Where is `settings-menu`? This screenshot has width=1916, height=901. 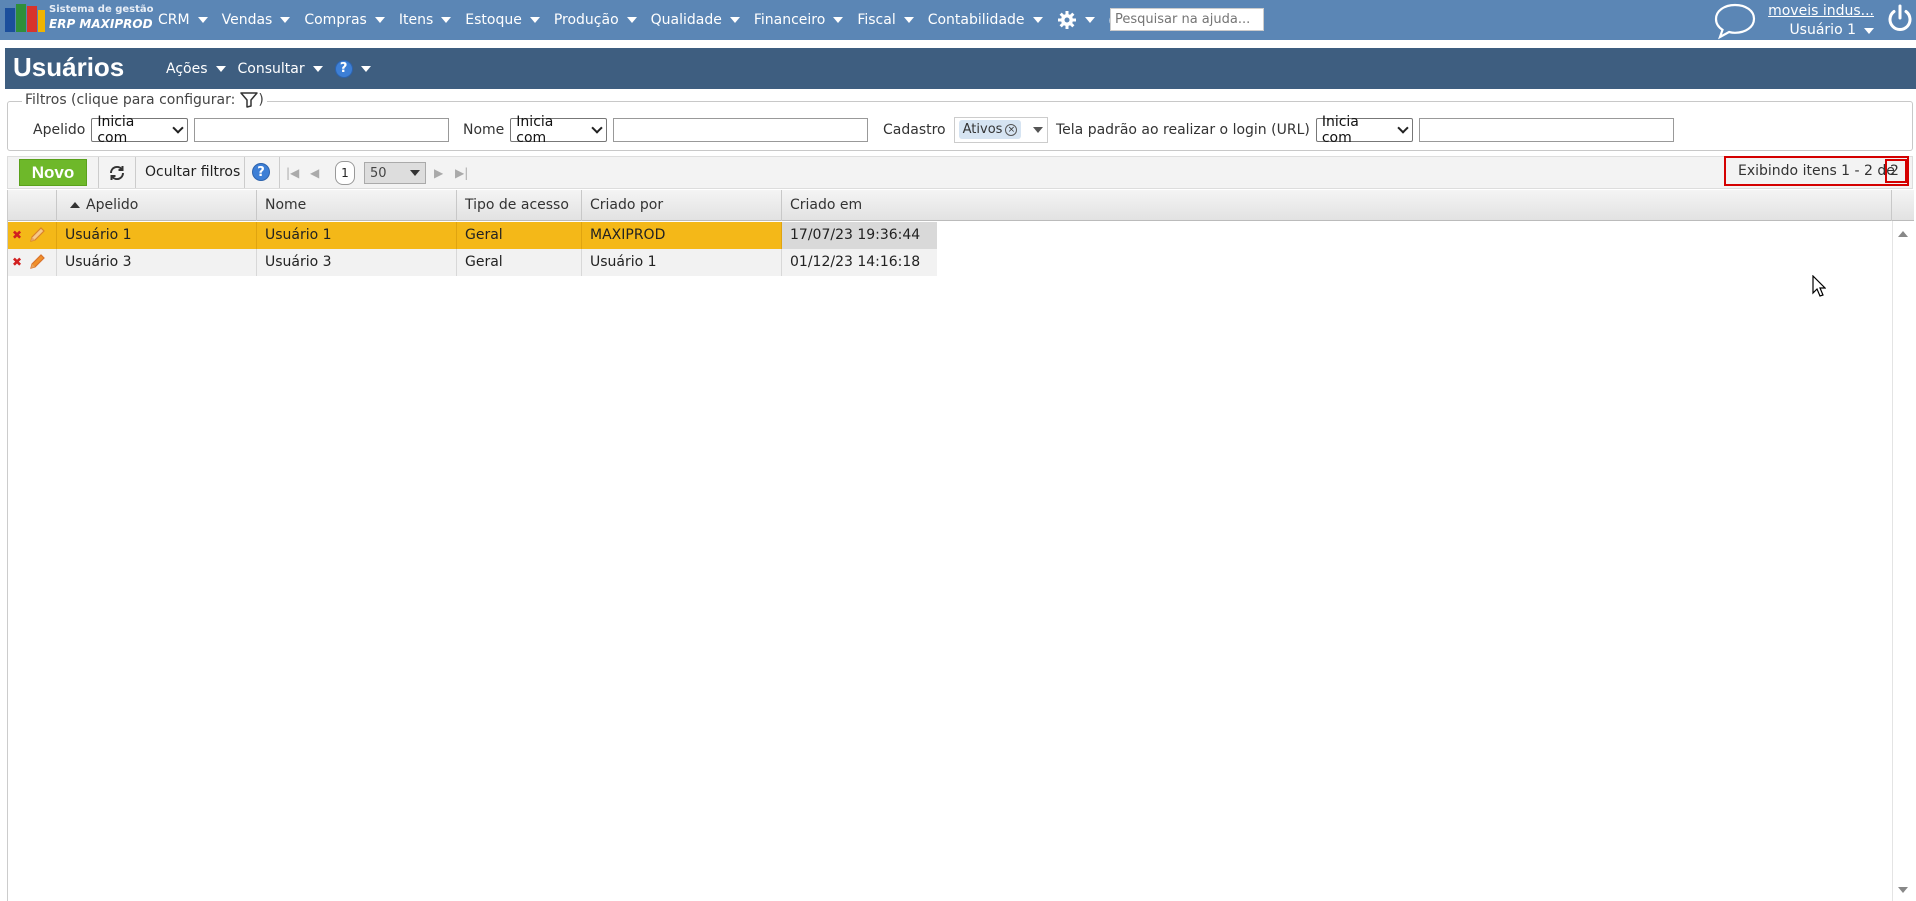
settings-menu is located at coordinates (1076, 20).